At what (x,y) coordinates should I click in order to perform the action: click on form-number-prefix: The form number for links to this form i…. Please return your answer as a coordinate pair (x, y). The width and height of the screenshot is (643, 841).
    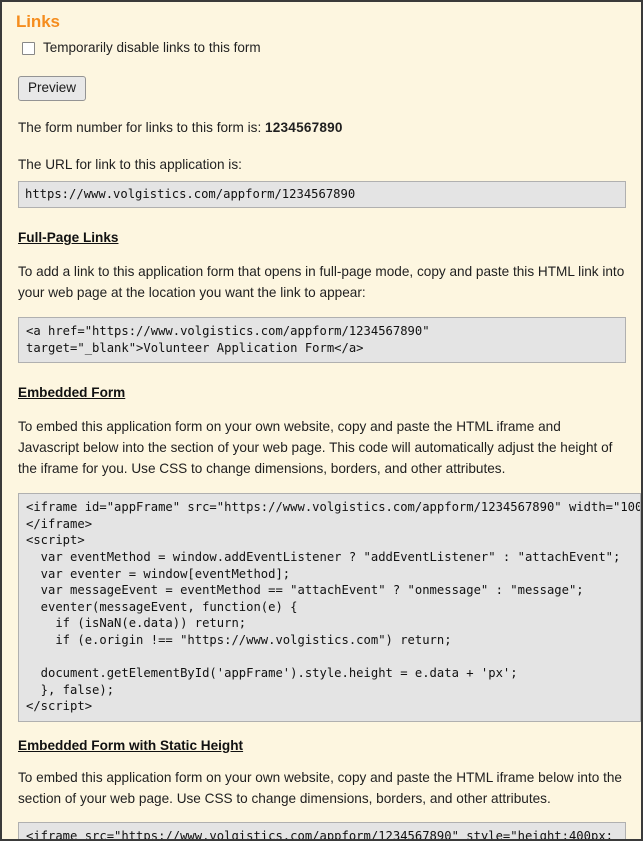
    Looking at the image, I should click on (142, 127).